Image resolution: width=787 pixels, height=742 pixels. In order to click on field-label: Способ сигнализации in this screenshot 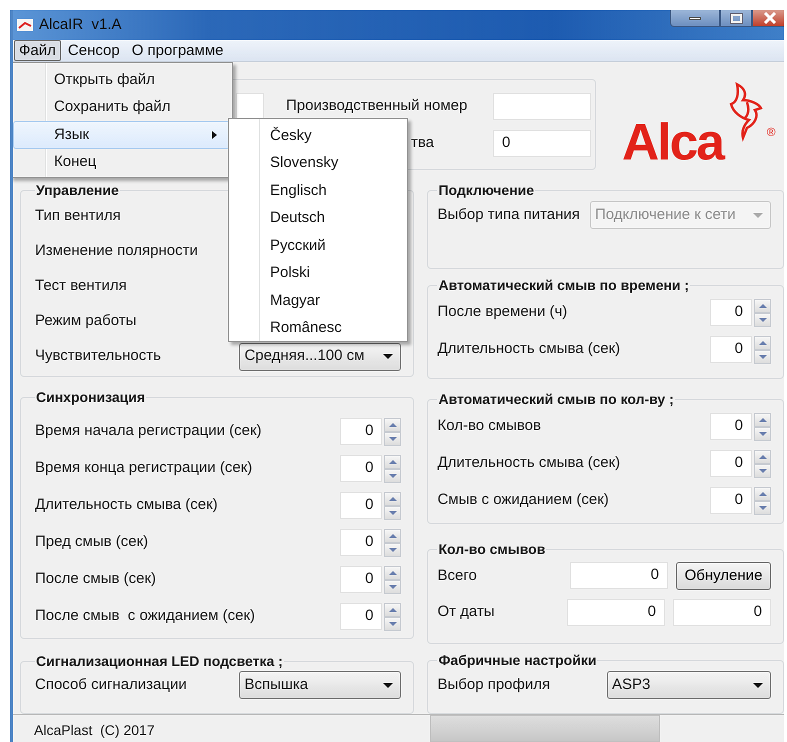, I will do `click(111, 684)`.